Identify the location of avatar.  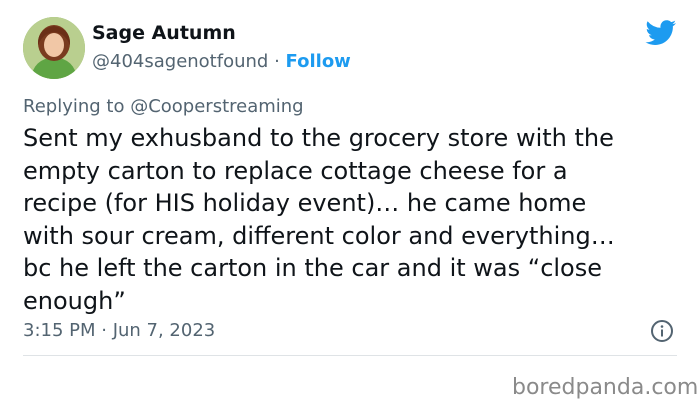
(54, 48).